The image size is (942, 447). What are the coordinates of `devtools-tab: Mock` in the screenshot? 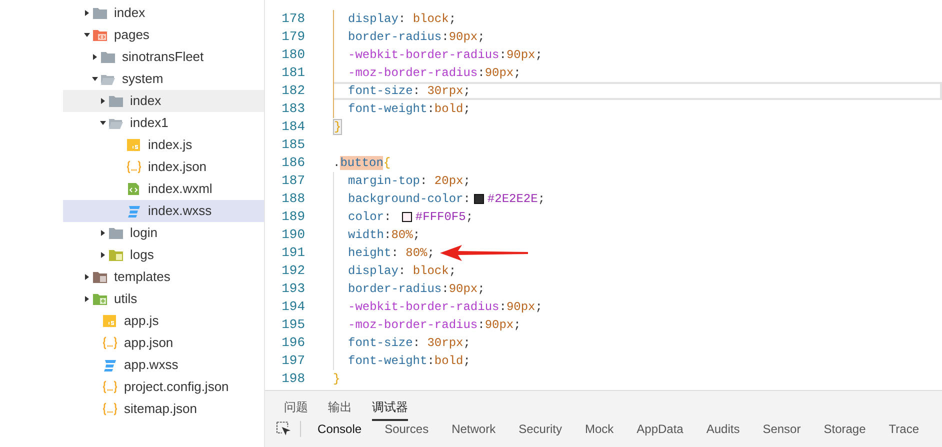 It's located at (599, 429).